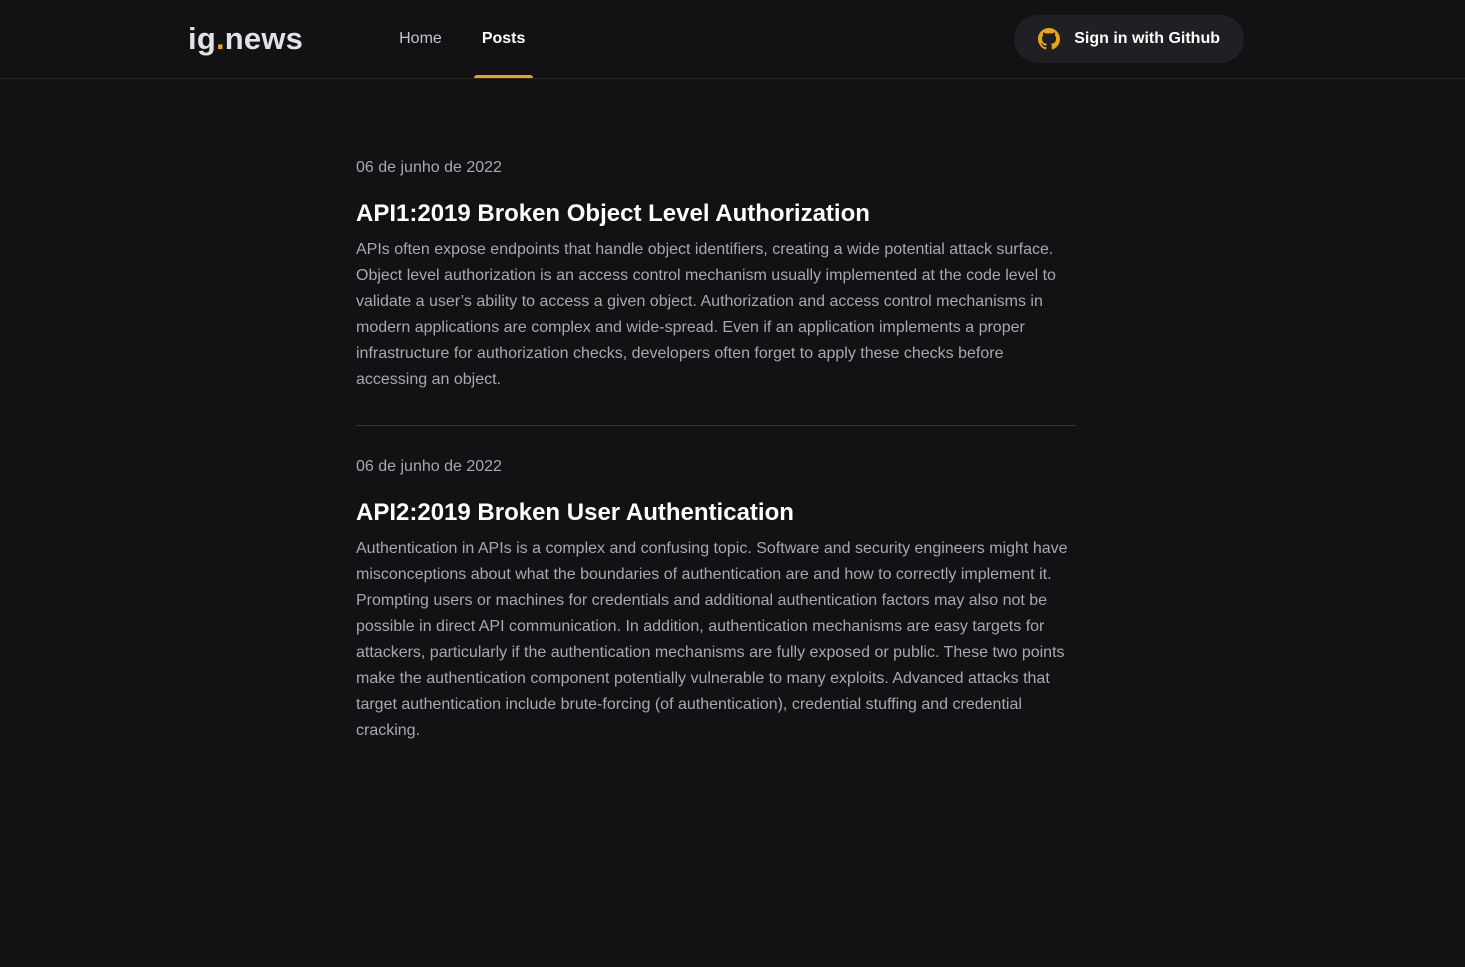 This screenshot has width=1465, height=967. Describe the element at coordinates (420, 39) in the screenshot. I see `nav-link-home: Home` at that location.